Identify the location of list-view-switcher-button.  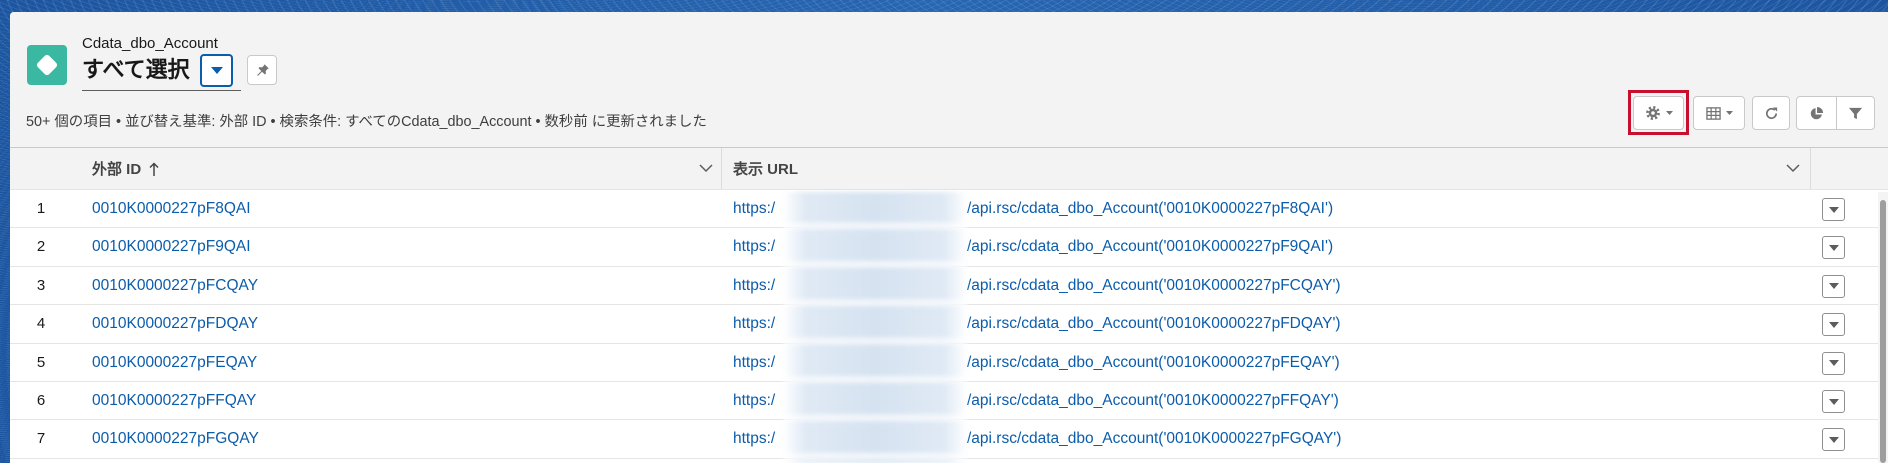
(216, 70).